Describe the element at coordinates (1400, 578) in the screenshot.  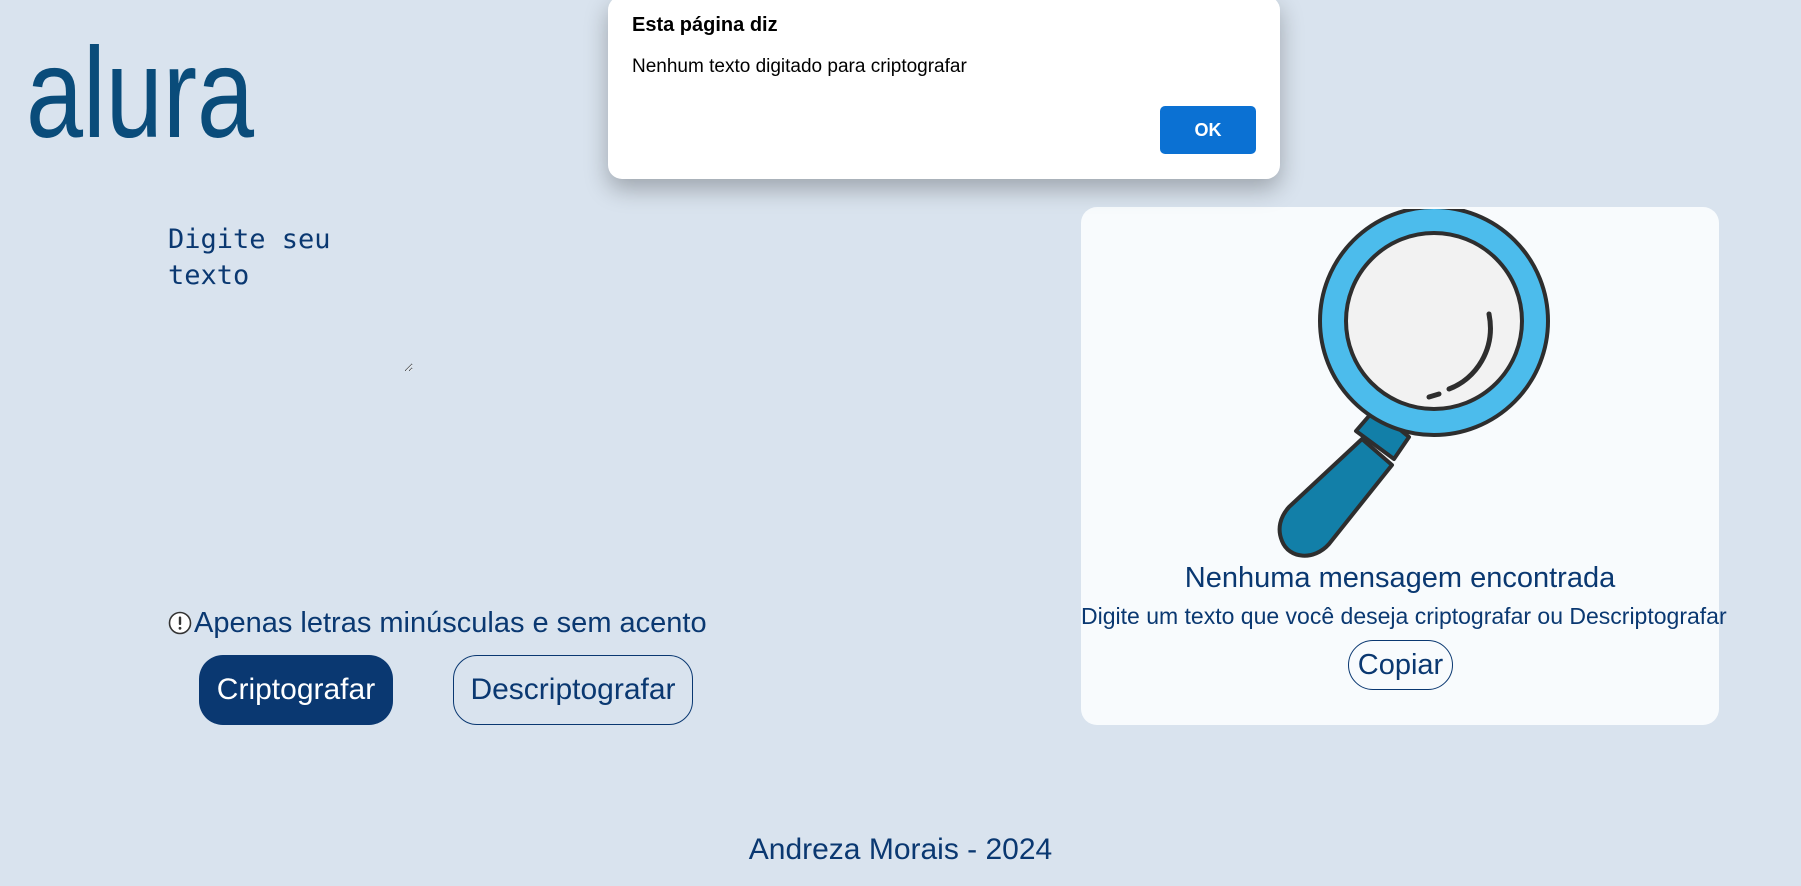
I see `empty-message-title: Nenhuma mensagem encontrada` at that location.